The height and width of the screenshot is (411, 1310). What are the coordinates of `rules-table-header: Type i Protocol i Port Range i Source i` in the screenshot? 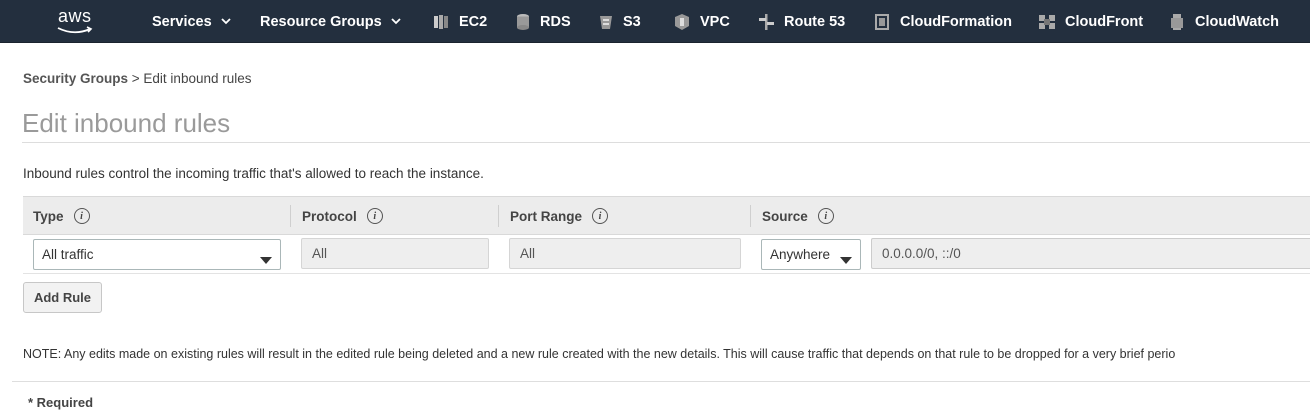 It's located at (666, 215).